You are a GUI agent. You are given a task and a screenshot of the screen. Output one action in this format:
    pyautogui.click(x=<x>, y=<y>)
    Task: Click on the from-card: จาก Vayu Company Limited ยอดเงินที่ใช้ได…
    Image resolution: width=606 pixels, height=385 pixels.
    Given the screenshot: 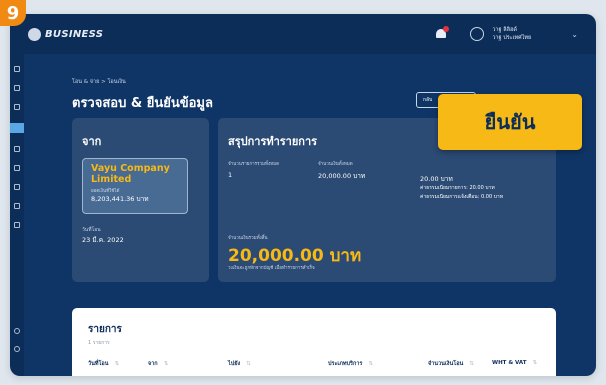 What is the action you would take?
    pyautogui.click(x=140, y=200)
    